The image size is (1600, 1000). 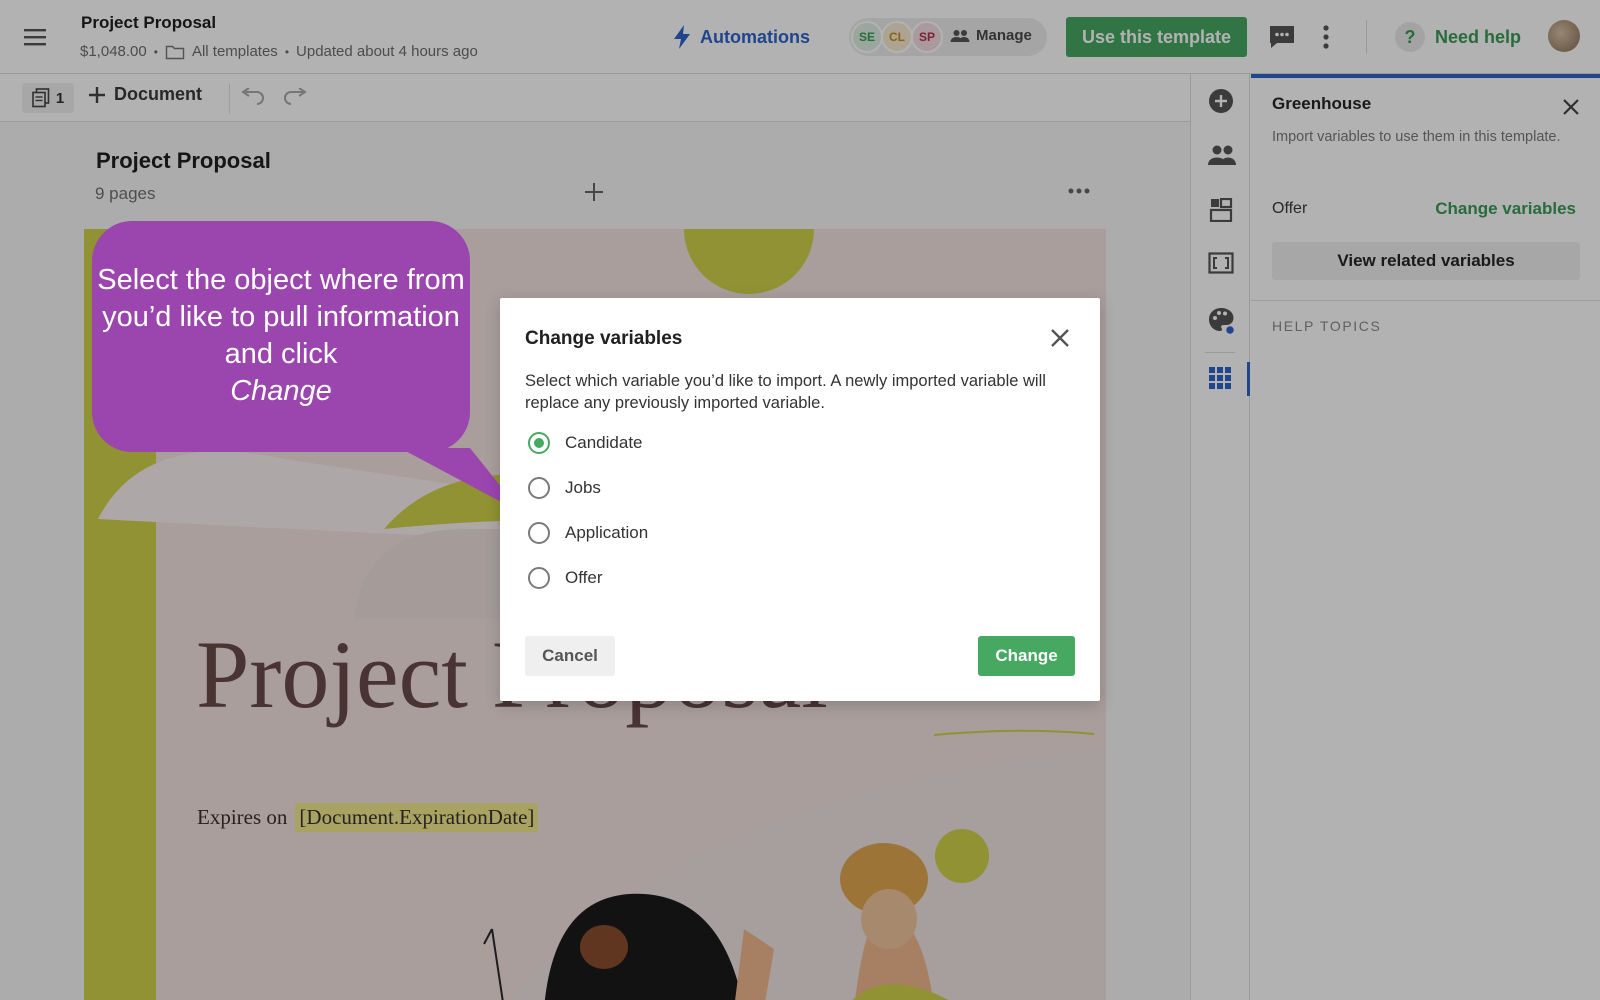 I want to click on option-jobs: Jobs, so click(x=564, y=488).